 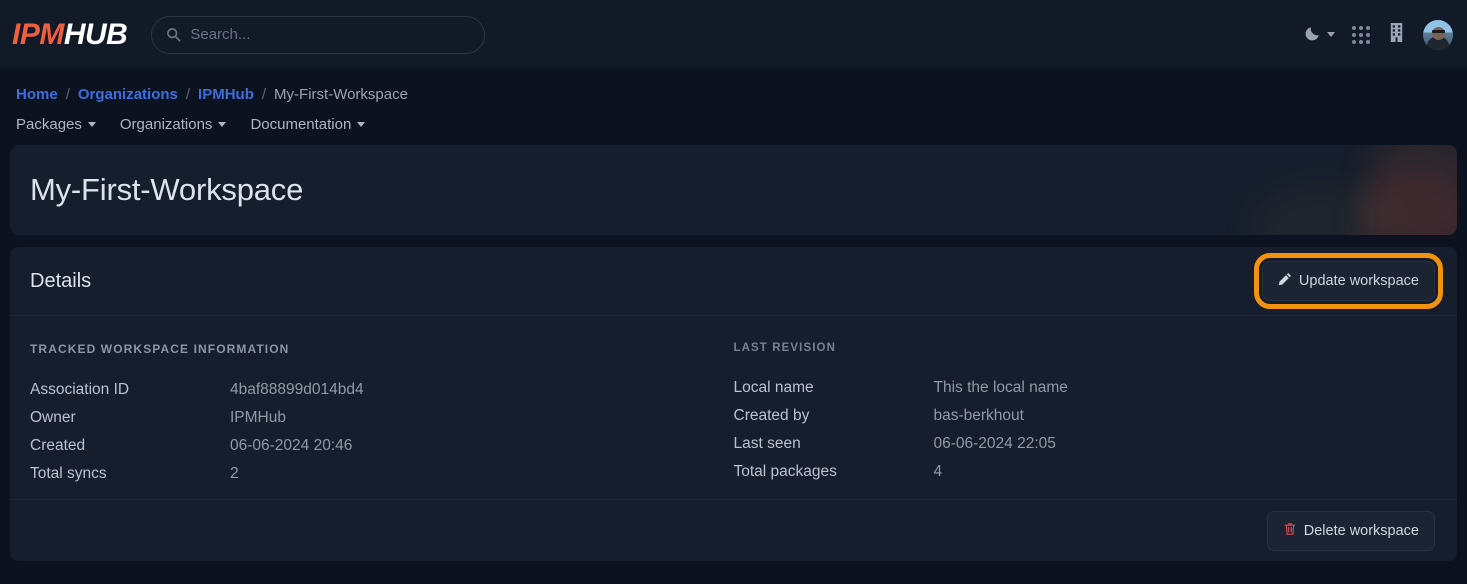 I want to click on nav-item-label: Packages, so click(x=49, y=124).